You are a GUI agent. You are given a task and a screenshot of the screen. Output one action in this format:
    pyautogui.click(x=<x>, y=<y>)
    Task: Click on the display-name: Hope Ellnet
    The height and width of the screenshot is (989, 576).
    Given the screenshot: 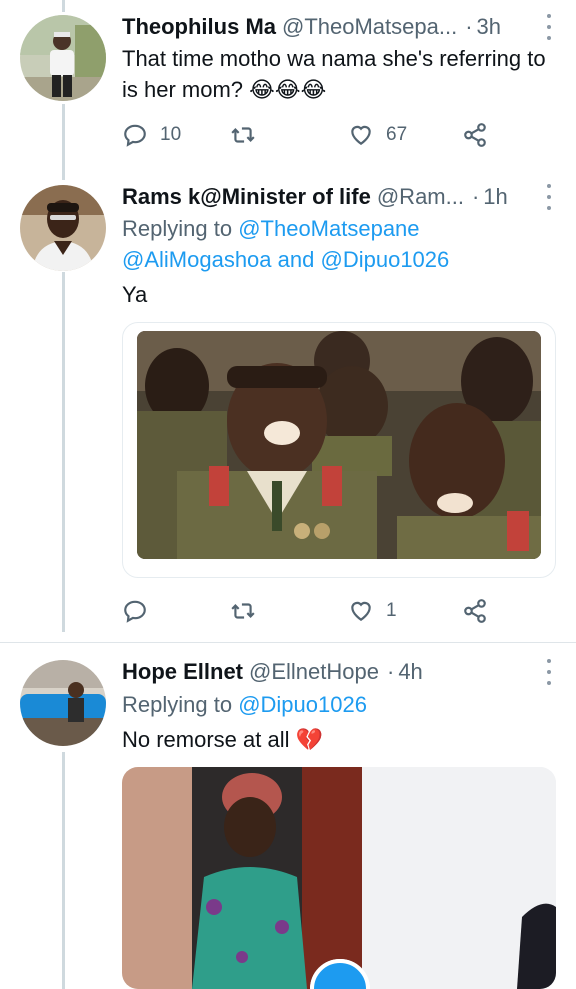 What is the action you would take?
    pyautogui.click(x=182, y=672)
    